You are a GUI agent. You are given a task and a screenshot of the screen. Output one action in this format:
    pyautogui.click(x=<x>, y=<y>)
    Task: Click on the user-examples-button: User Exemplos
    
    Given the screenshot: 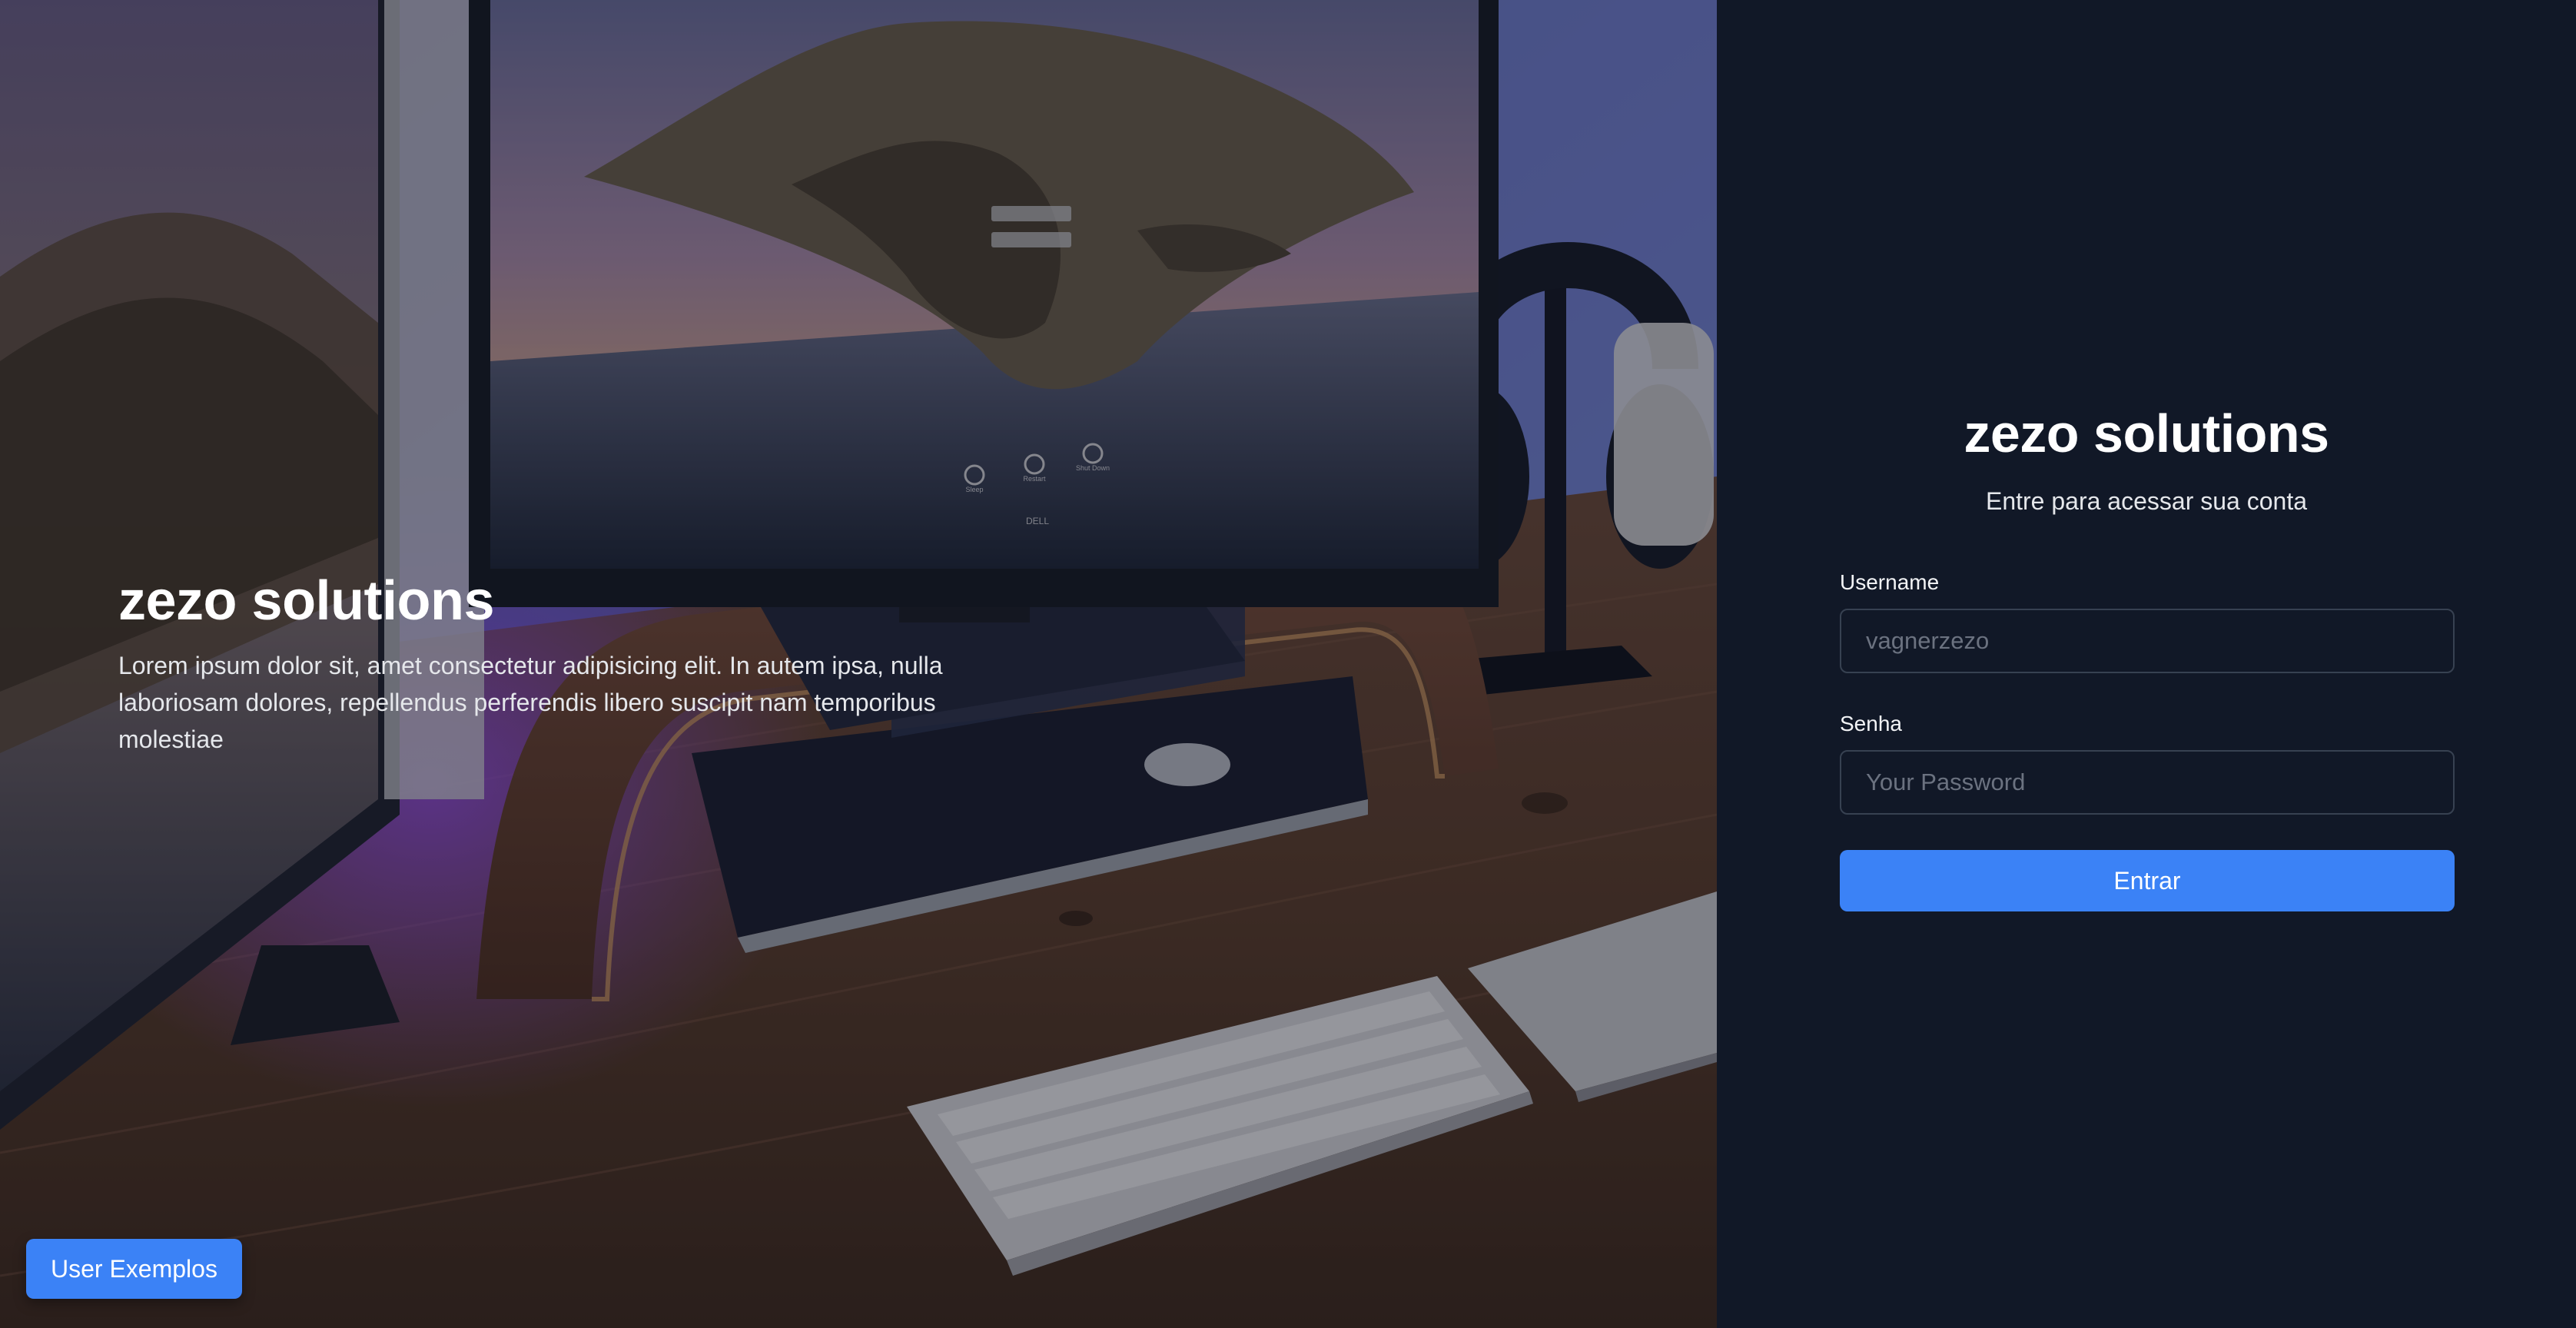 What is the action you would take?
    pyautogui.click(x=134, y=1269)
    